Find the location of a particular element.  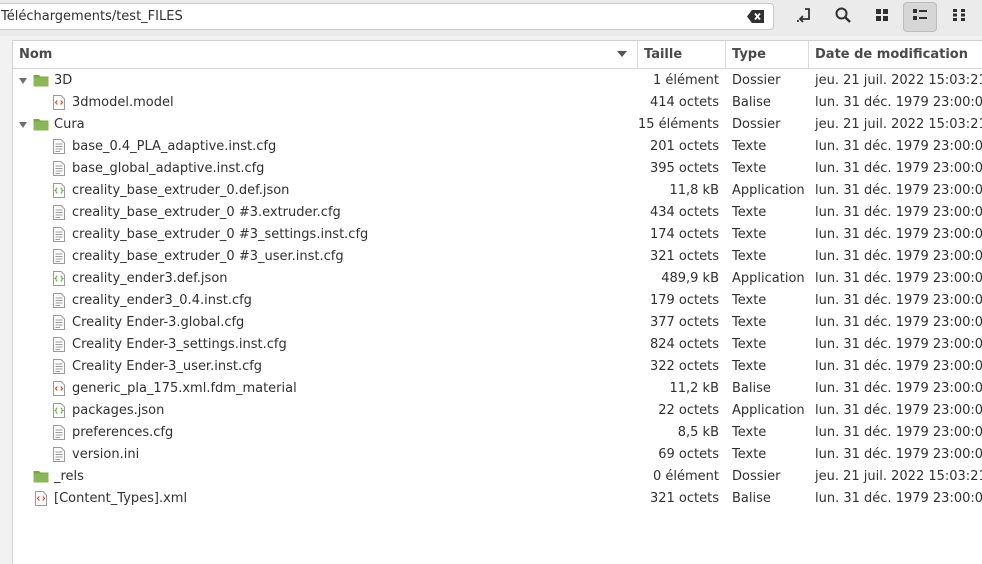

location-toggle-icon is located at coordinates (804, 17).